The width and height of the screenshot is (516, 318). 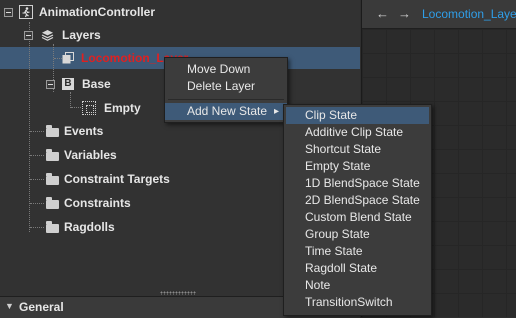 What do you see at coordinates (178, 293) in the screenshot?
I see `panel-splitter-handle` at bounding box center [178, 293].